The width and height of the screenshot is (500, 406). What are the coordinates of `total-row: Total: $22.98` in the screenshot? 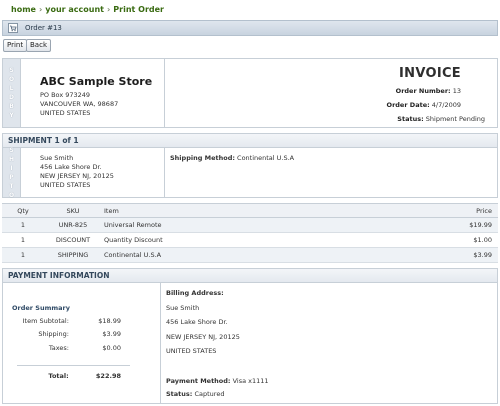 It's located at (62, 376).